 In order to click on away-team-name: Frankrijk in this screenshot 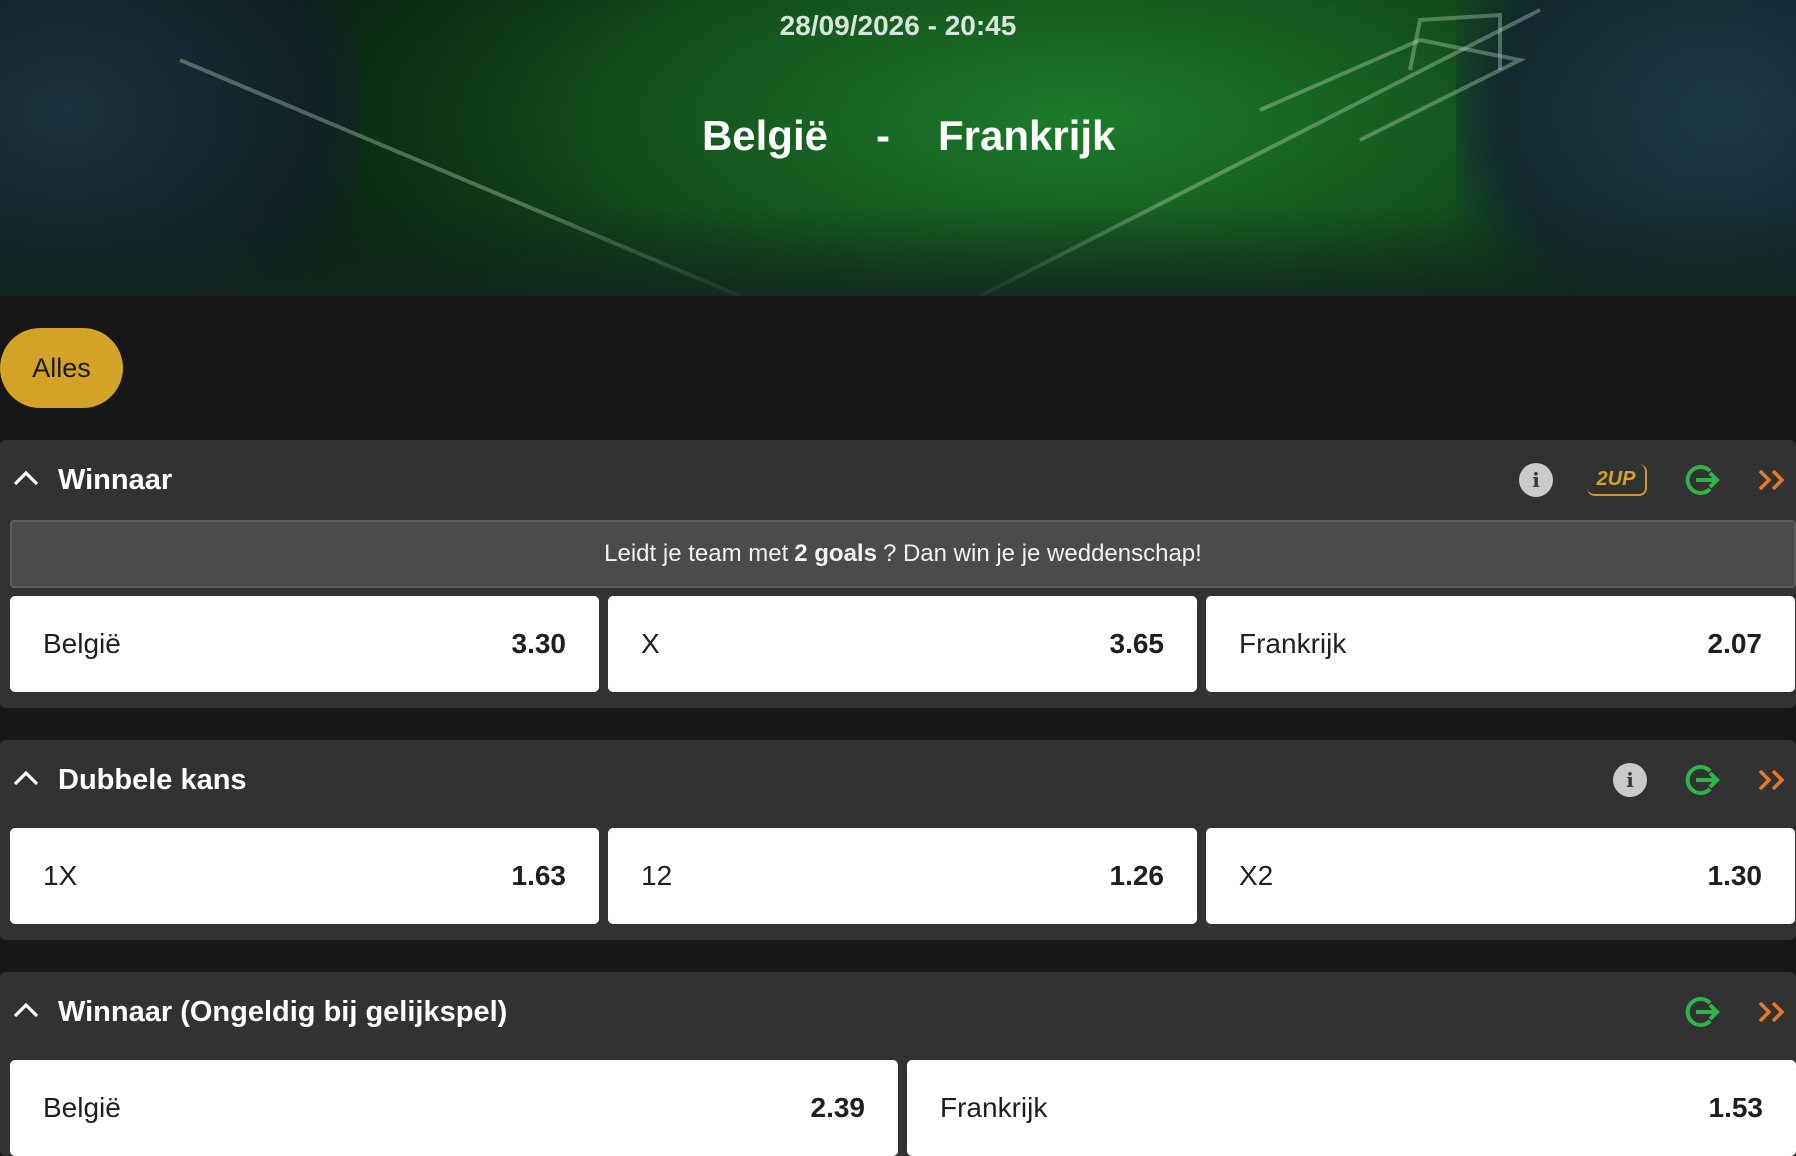, I will do `click(1027, 135)`.